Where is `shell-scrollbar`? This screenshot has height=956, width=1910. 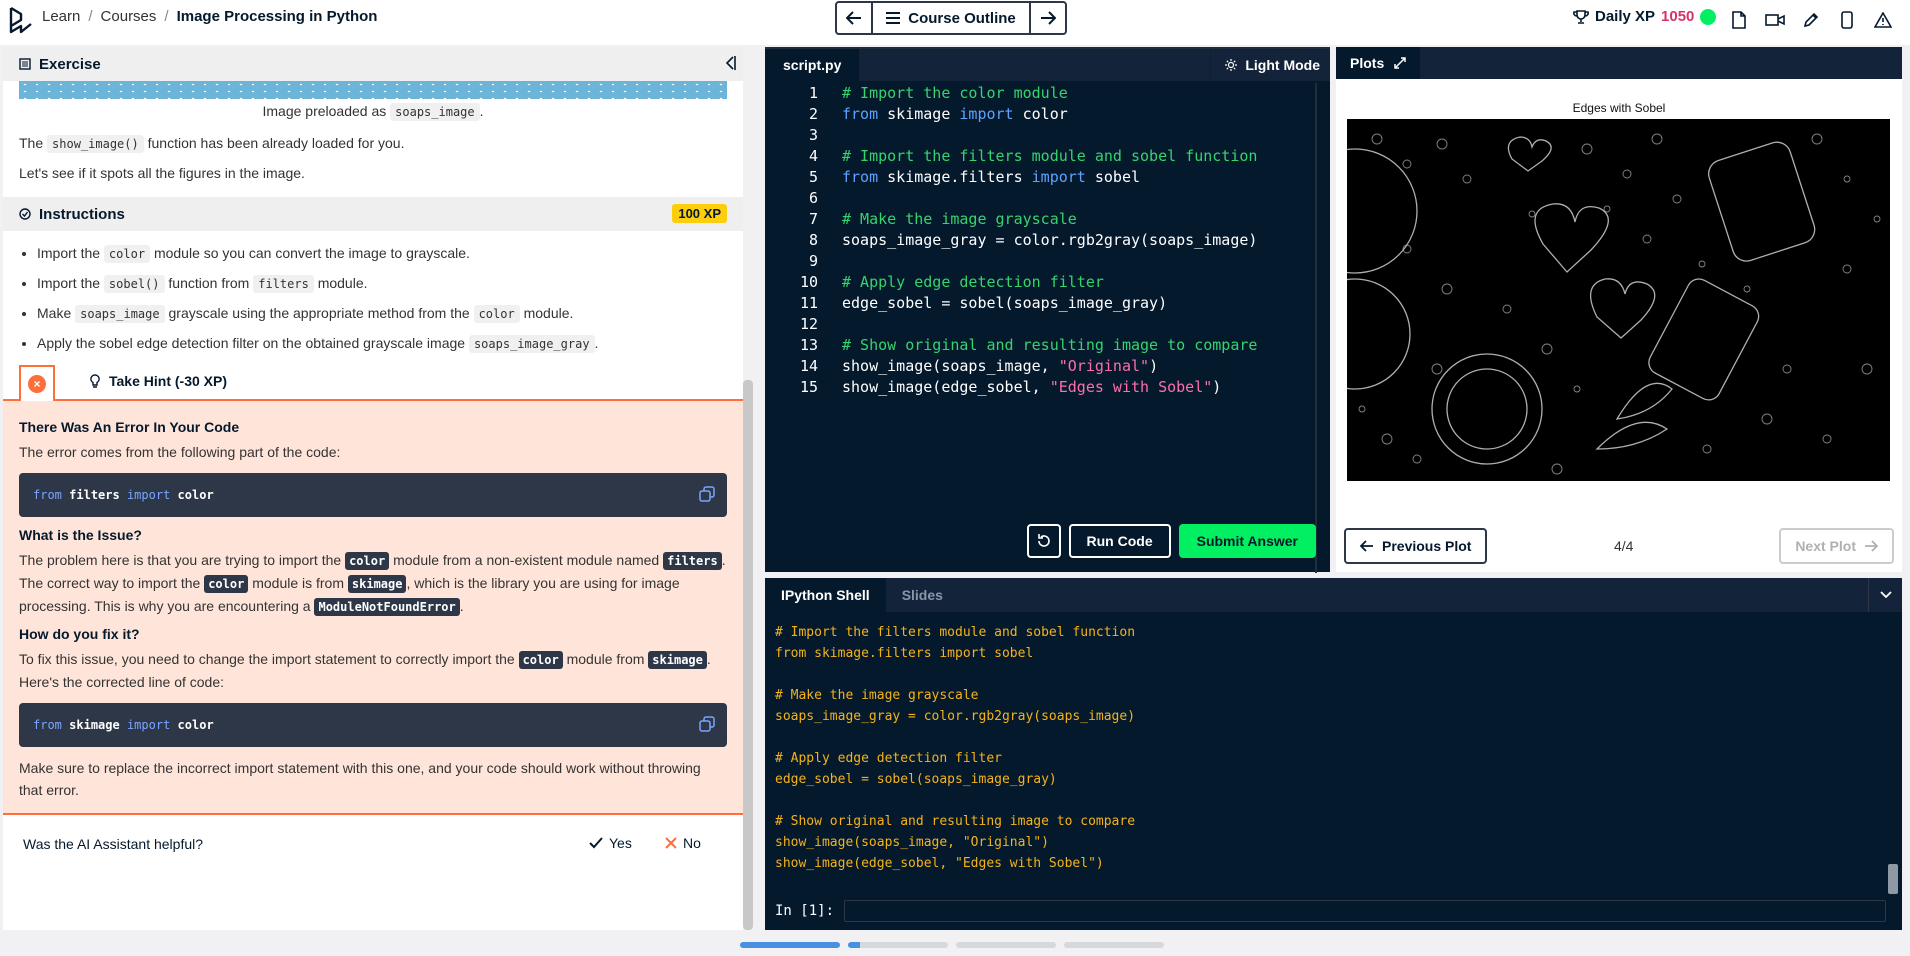
shell-scrollbar is located at coordinates (1893, 769).